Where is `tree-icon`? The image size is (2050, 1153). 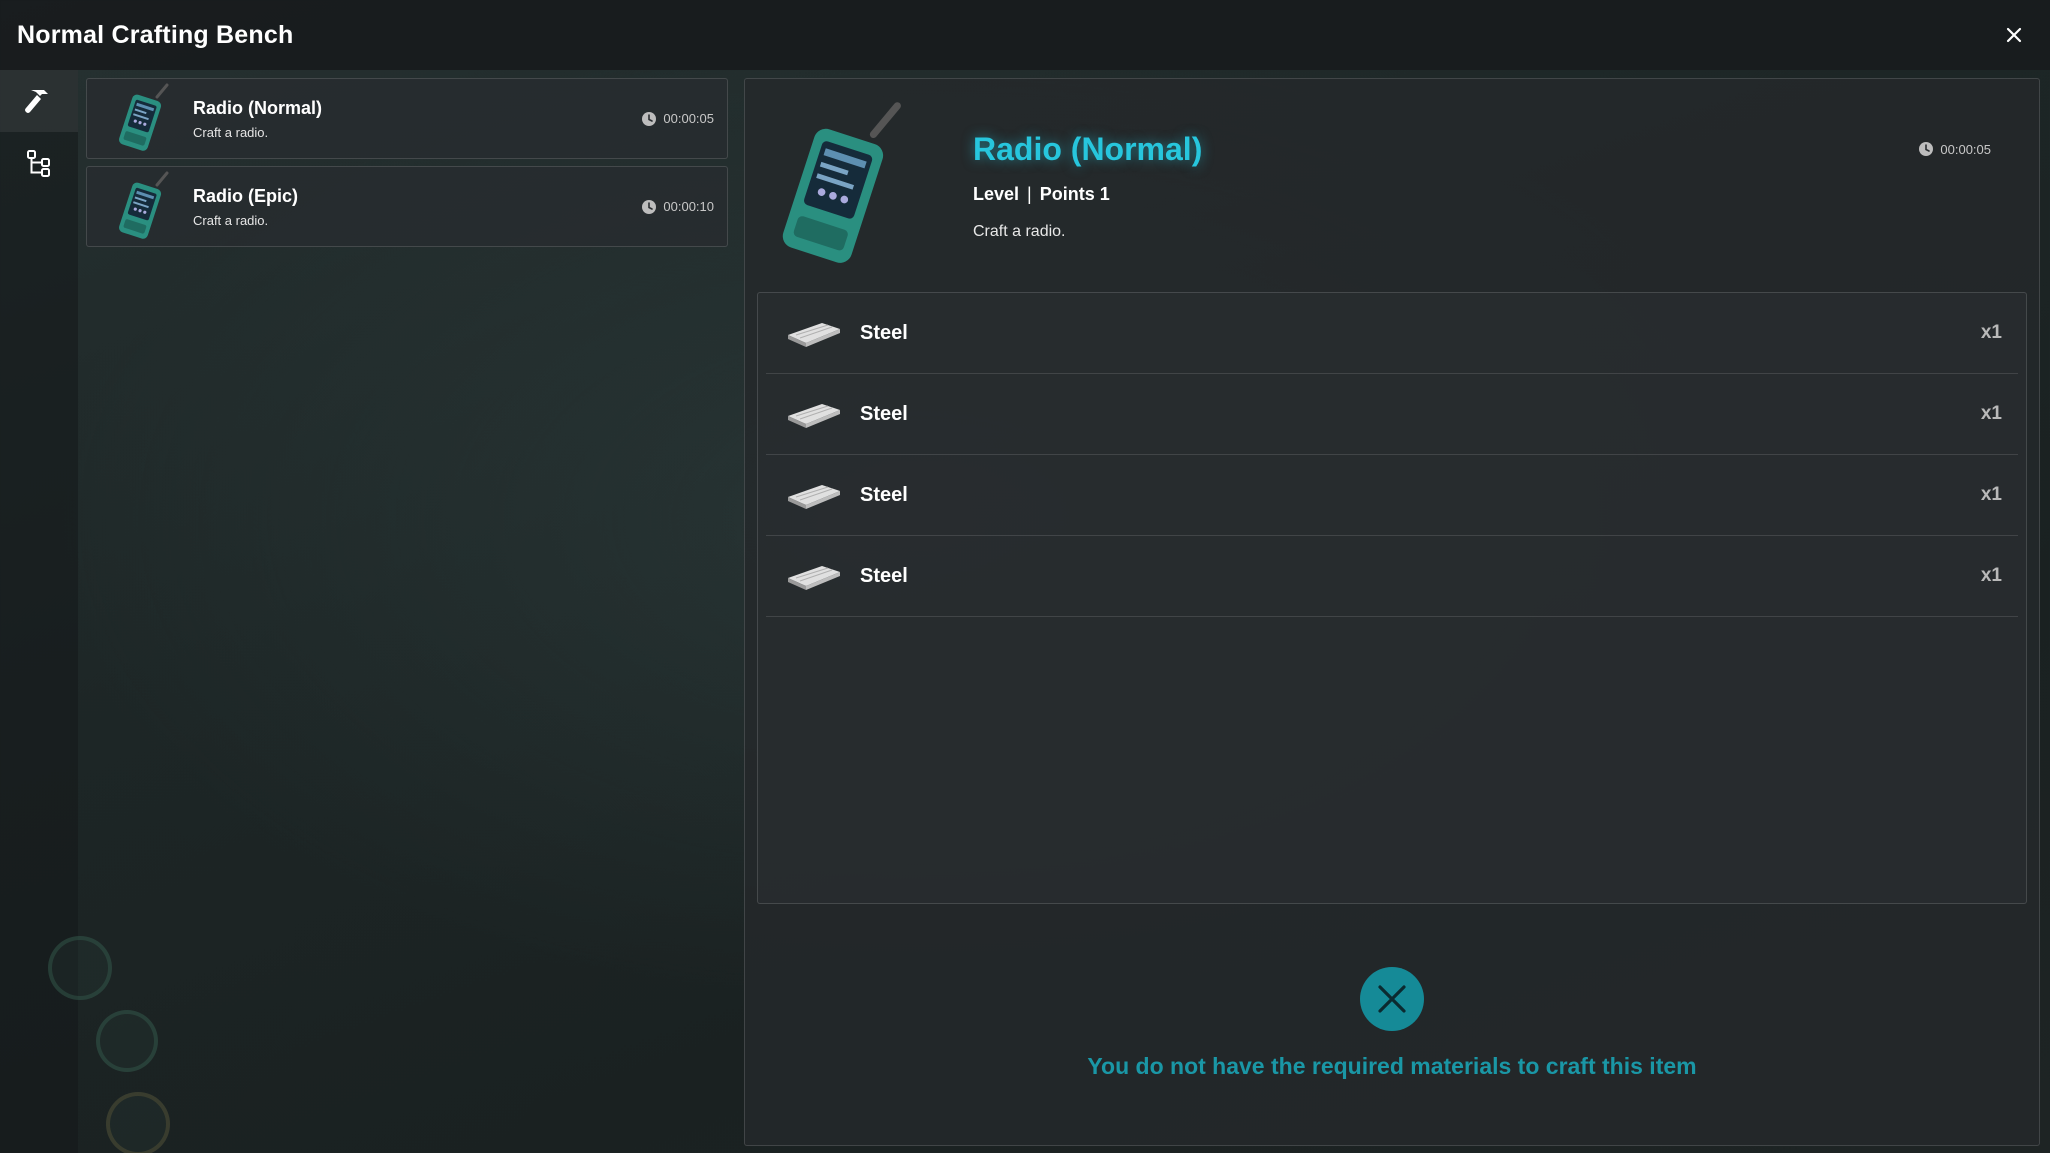
tree-icon is located at coordinates (38, 163).